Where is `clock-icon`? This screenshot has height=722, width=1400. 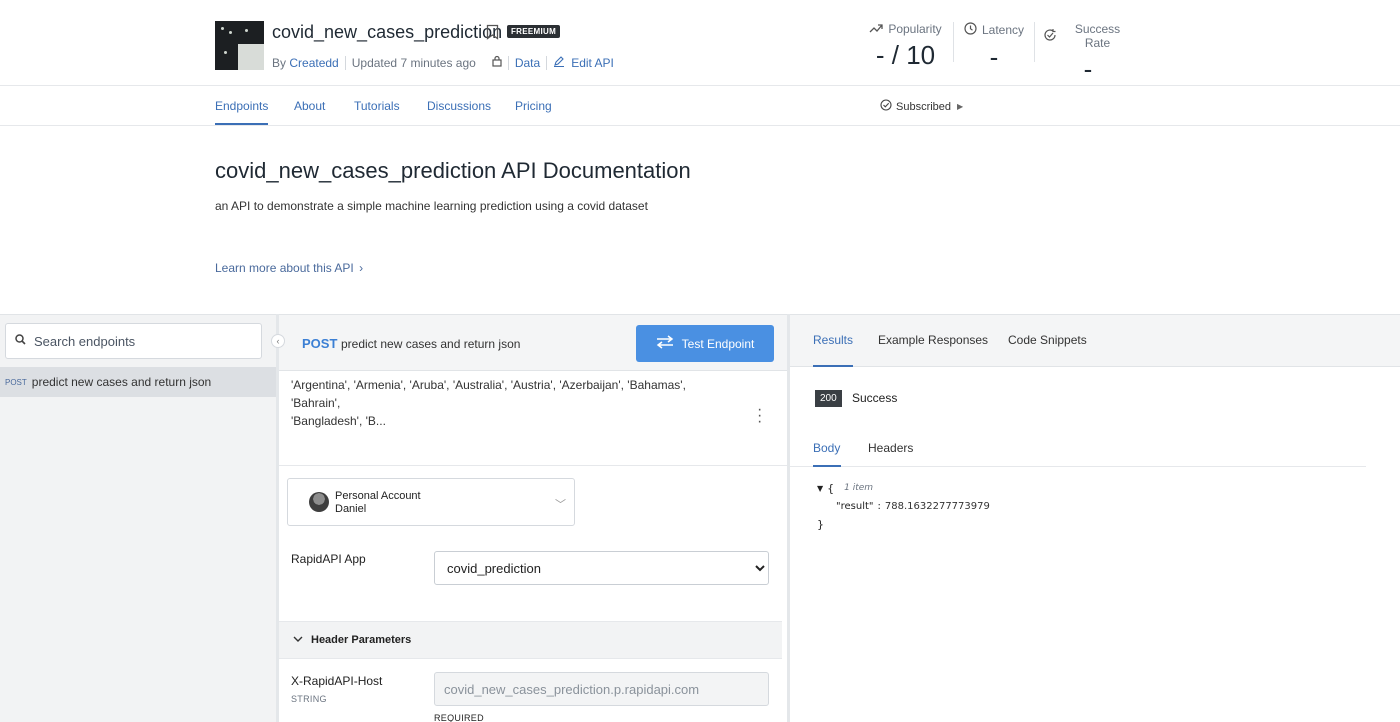 clock-icon is located at coordinates (970, 30).